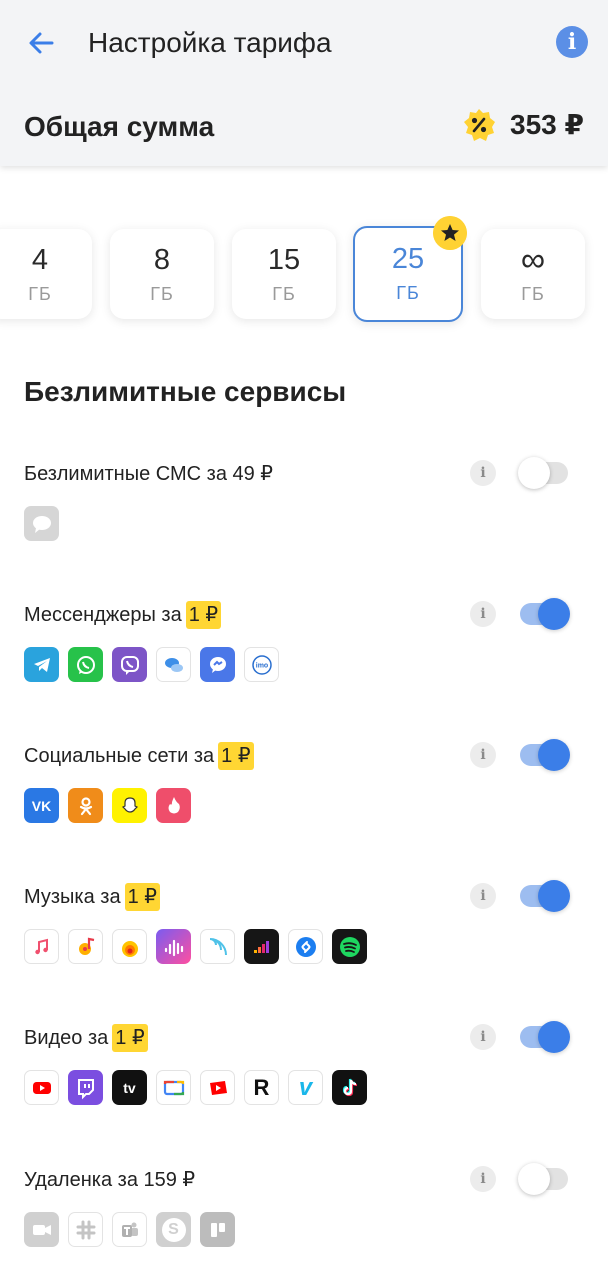 The image size is (608, 1280). I want to click on skype-icon: S, so click(173, 1229).